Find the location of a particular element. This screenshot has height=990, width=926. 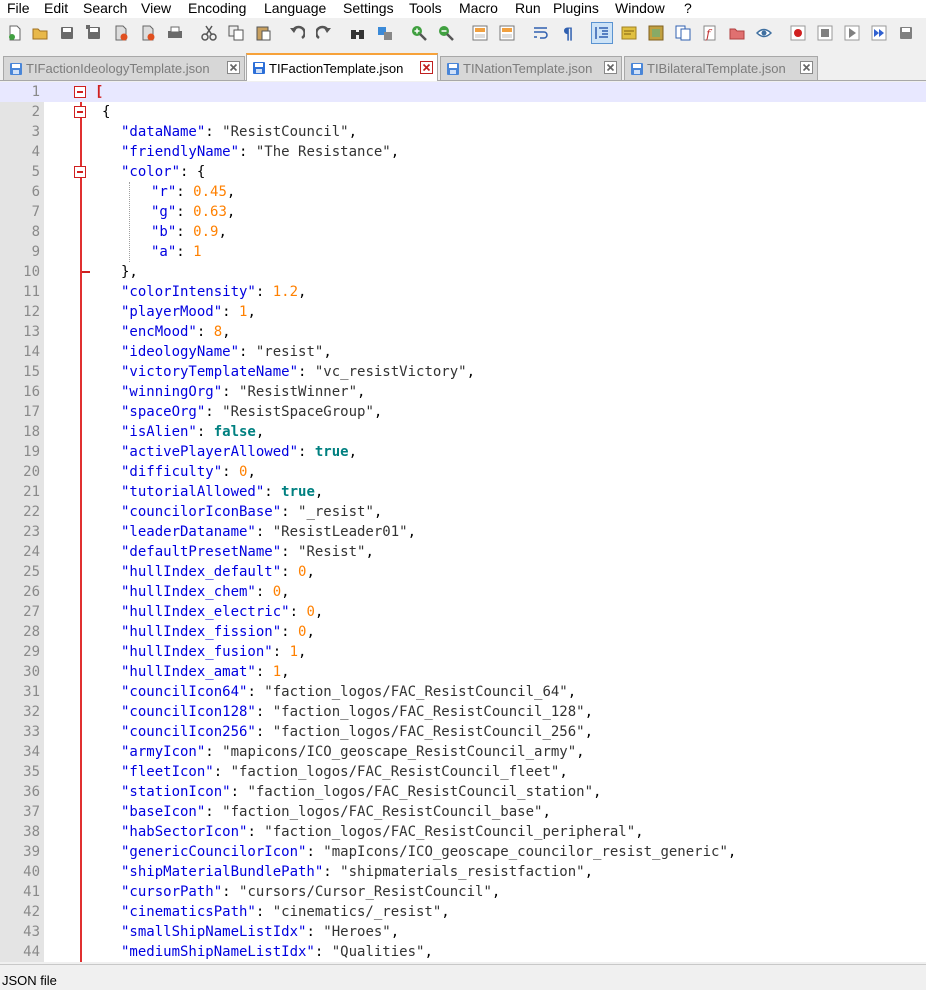

code-line: 2{ is located at coordinates (463, 112).